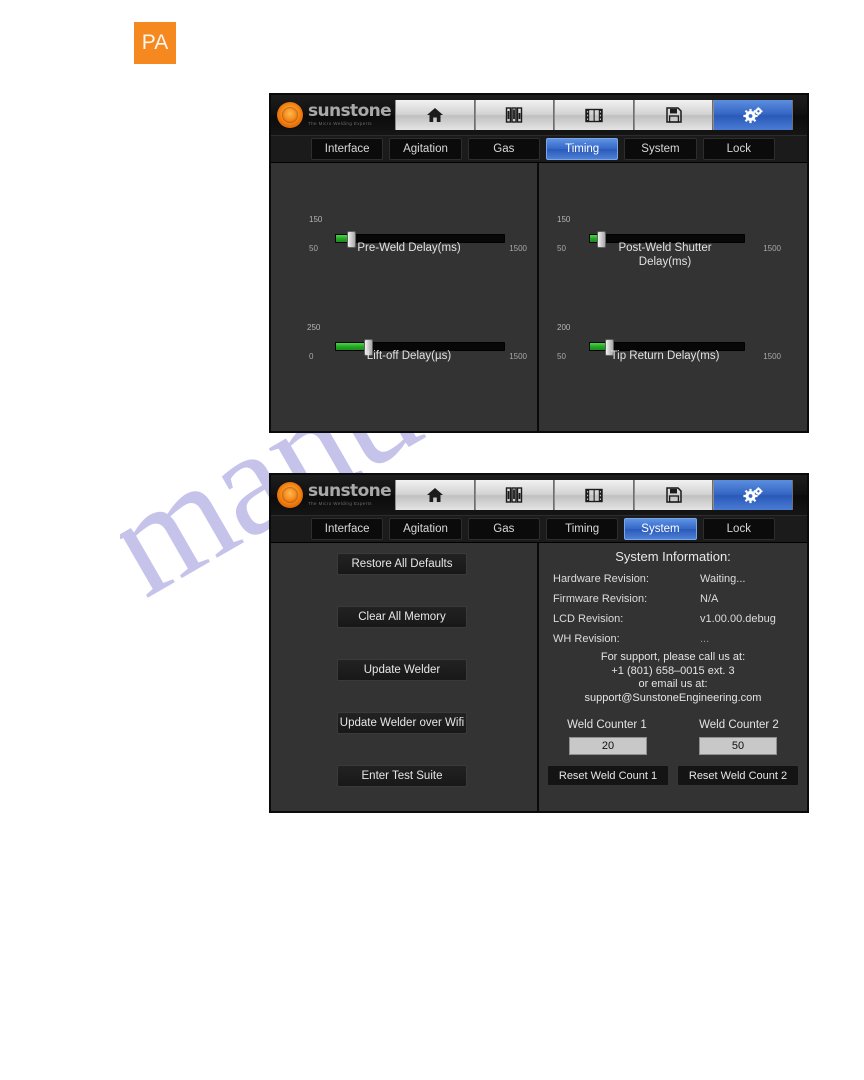 The image size is (864, 1080). Describe the element at coordinates (311, 356) in the screenshot. I see `slider-min: 0` at that location.